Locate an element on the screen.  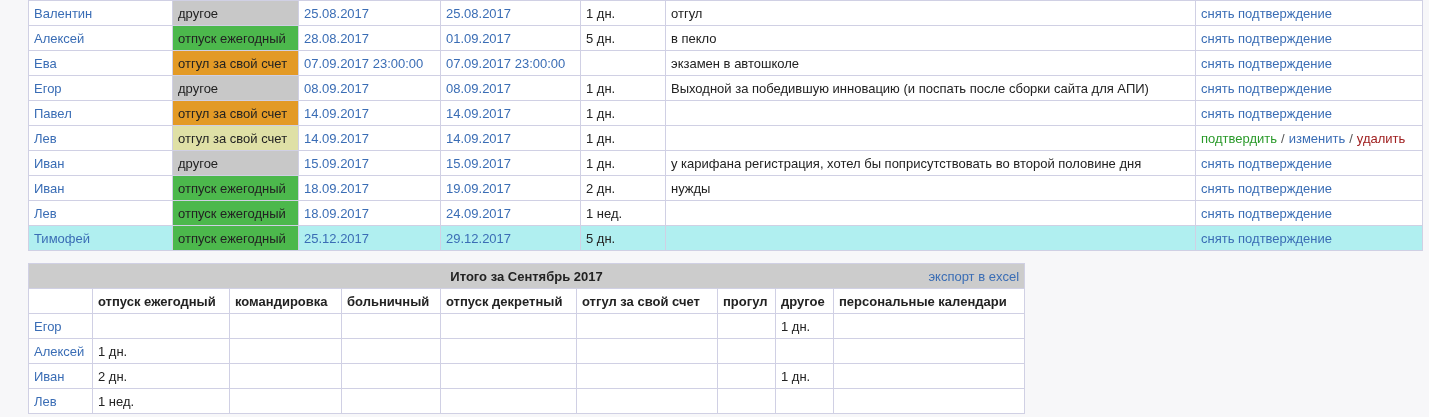
start-date: 08.09.2017 is located at coordinates (369, 88).